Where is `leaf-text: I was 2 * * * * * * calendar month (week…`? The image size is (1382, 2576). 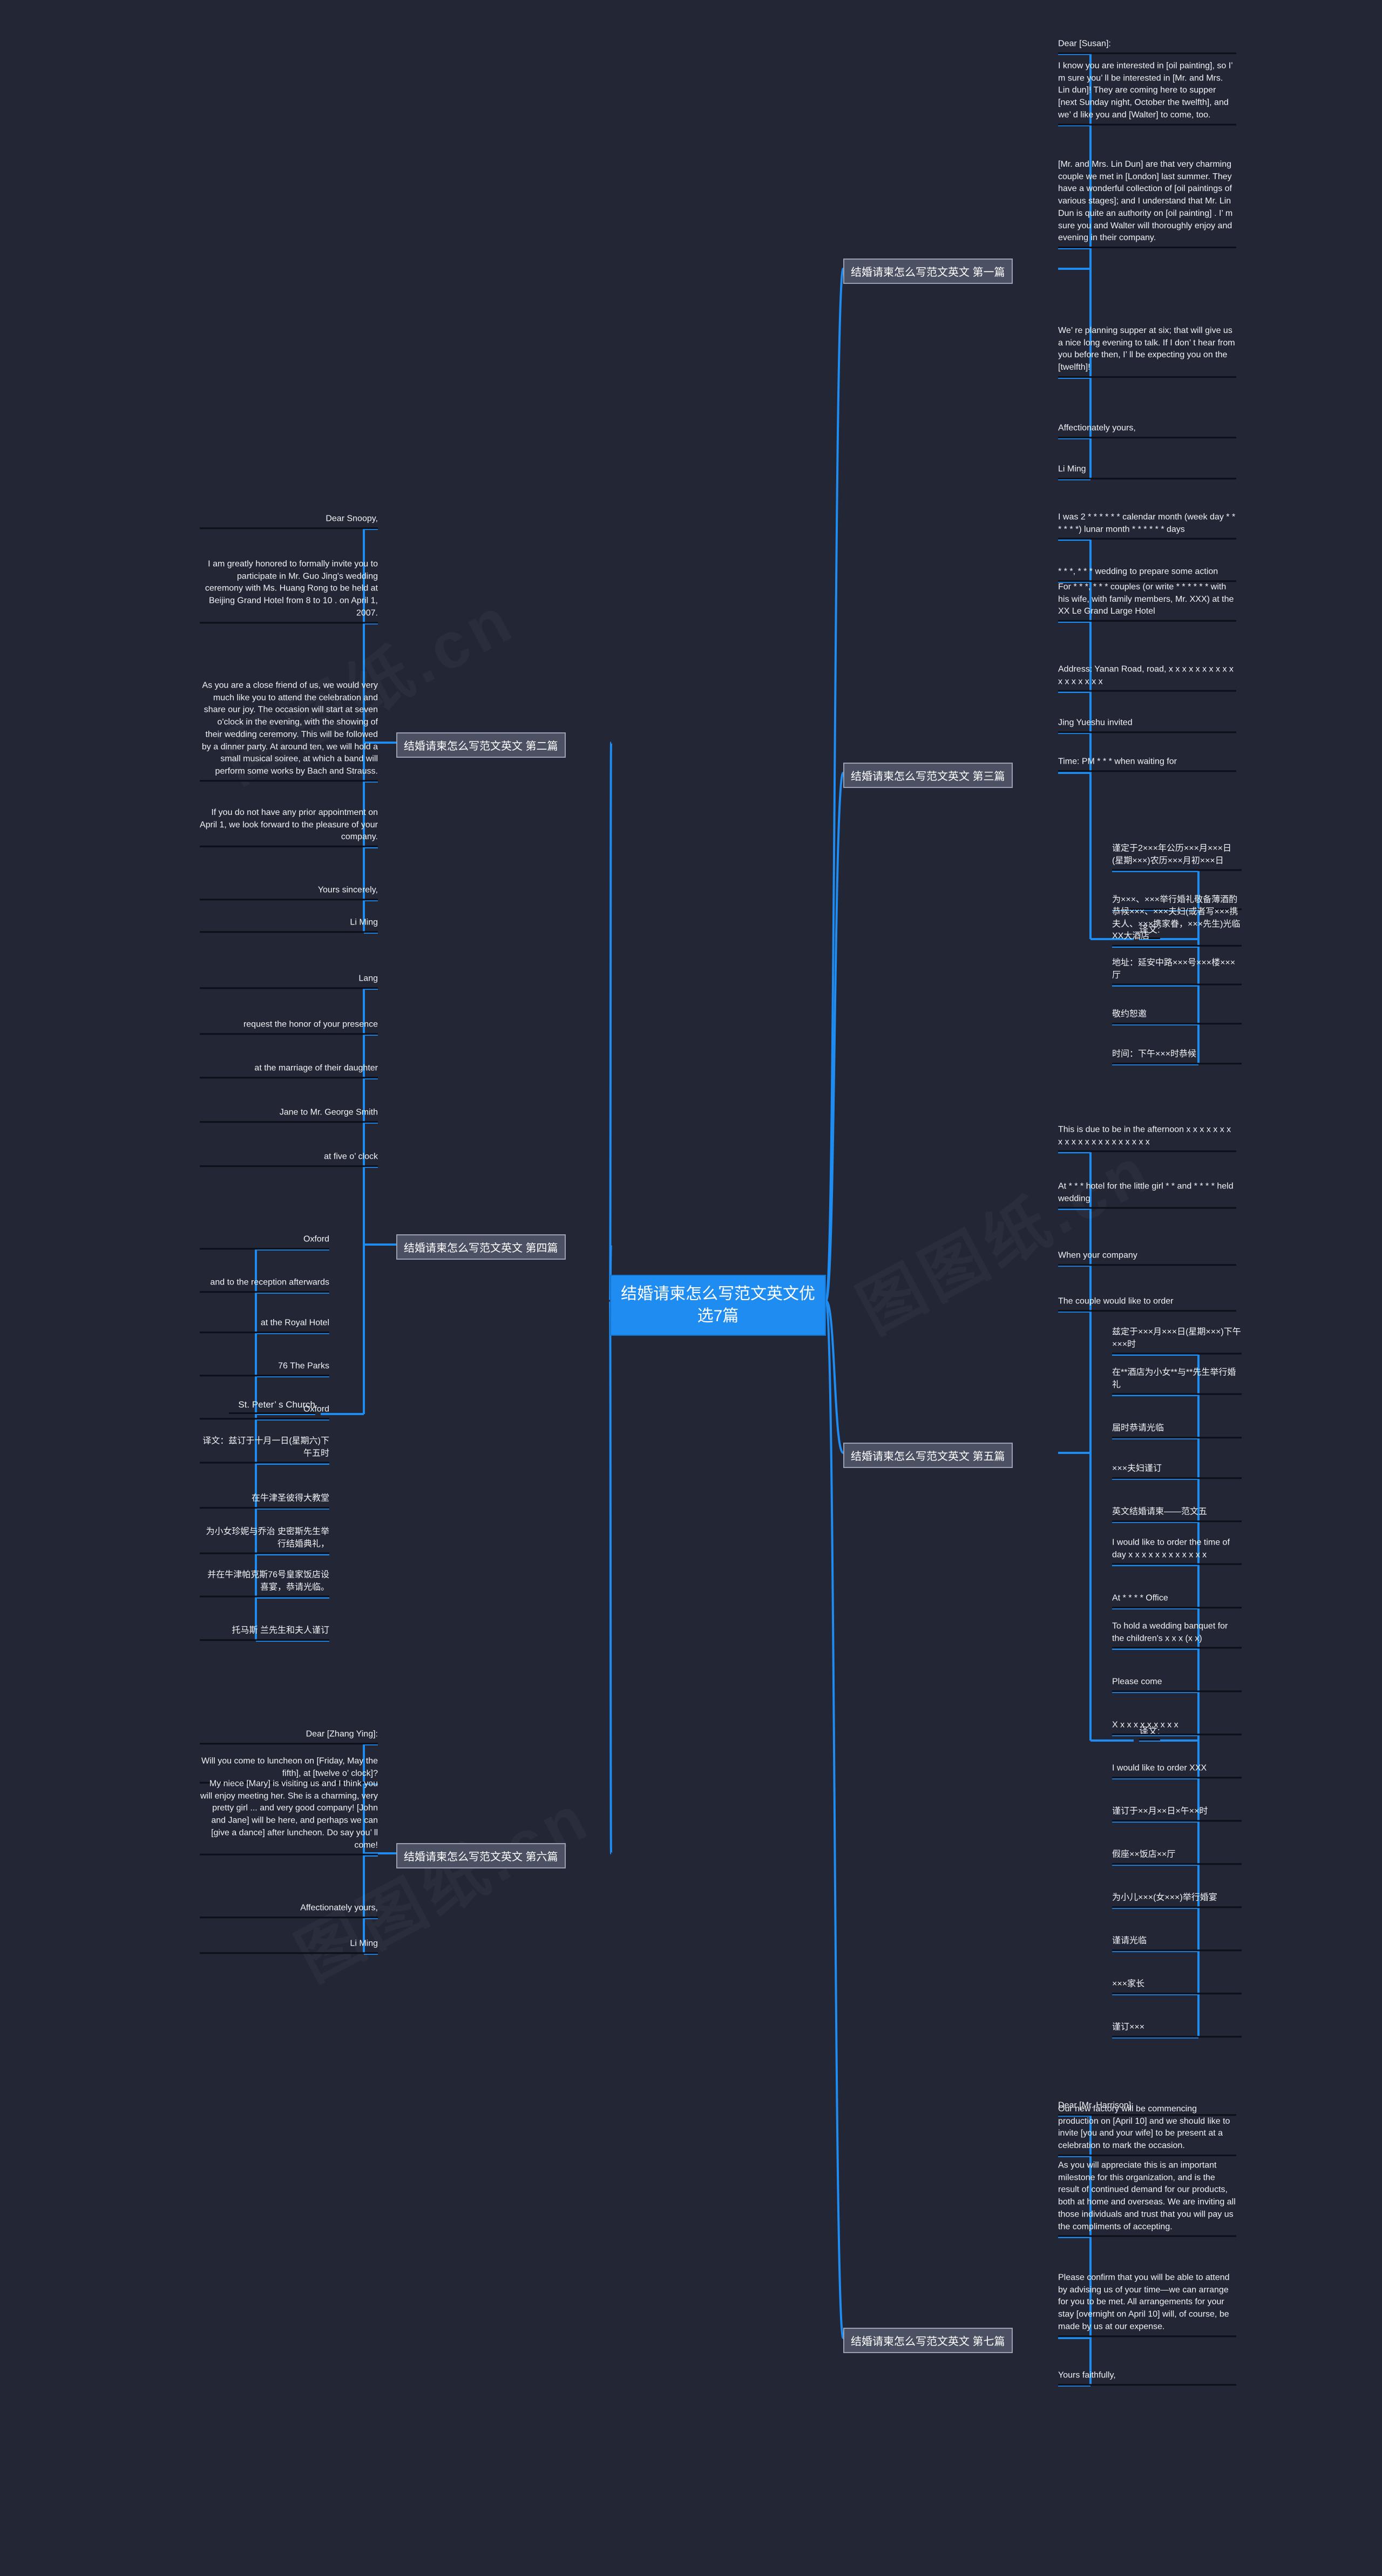 leaf-text: I was 2 * * * * * * calendar month (week… is located at coordinates (1147, 523).